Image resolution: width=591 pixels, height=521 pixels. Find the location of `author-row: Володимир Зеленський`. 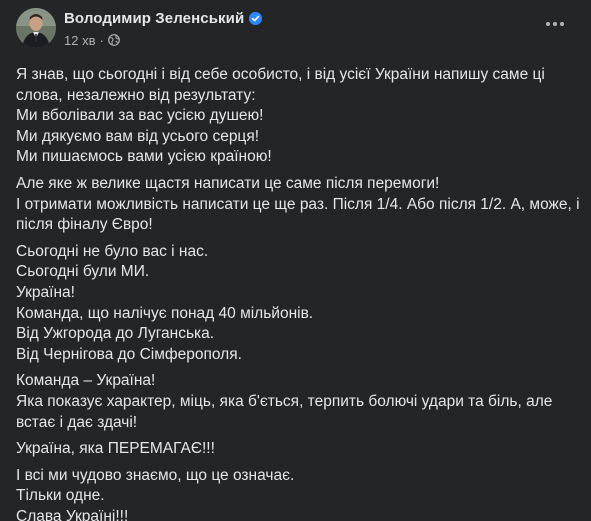

author-row: Володимир Зеленський is located at coordinates (163, 18).